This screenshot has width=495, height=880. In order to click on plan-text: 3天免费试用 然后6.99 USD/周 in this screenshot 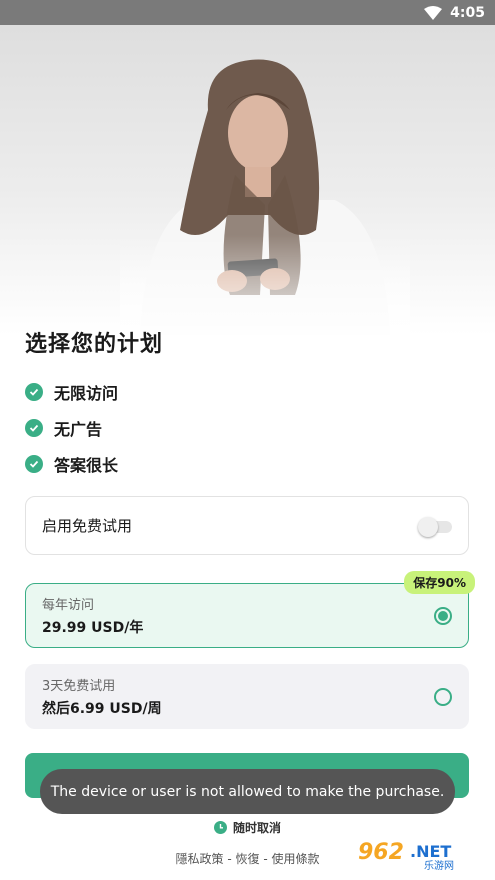, I will do `click(102, 696)`.